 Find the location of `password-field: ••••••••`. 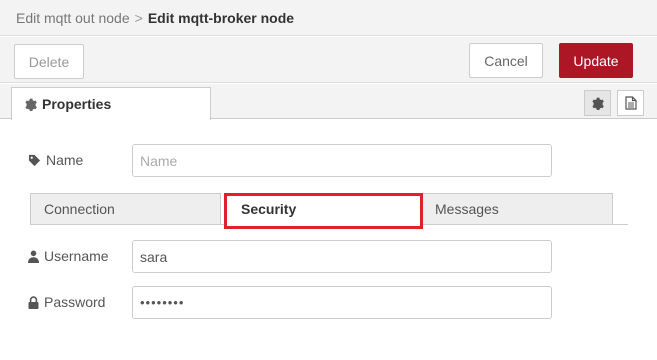

password-field: •••••••• is located at coordinates (342, 302).